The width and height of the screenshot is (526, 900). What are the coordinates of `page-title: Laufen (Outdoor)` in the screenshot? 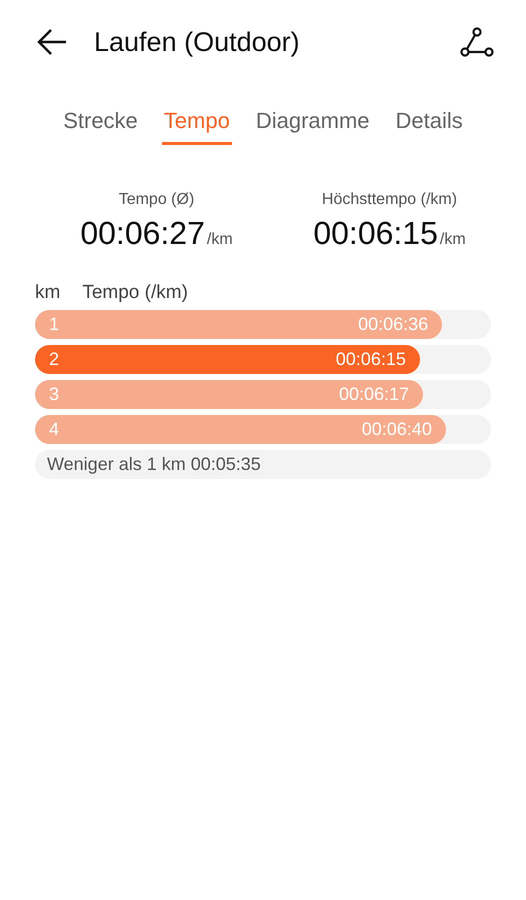 It's located at (197, 42).